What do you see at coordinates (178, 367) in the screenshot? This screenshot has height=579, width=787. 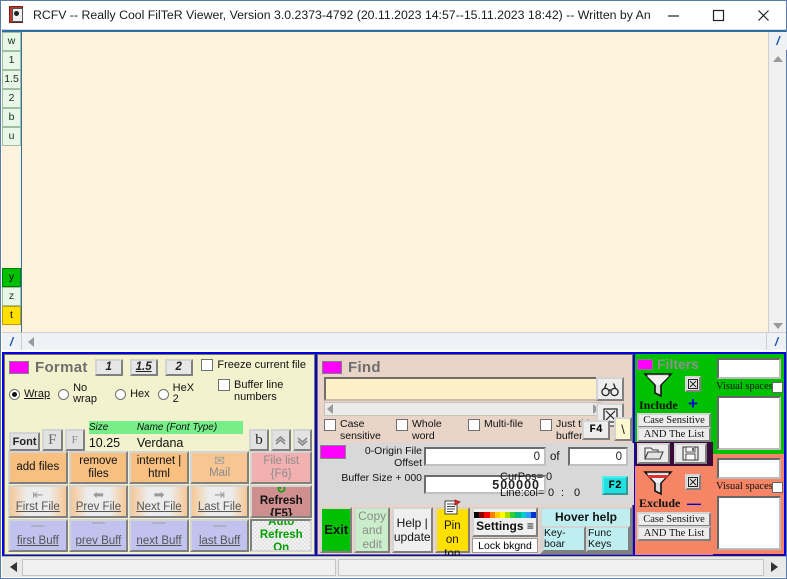 I see `format-size-2-button: 2` at bounding box center [178, 367].